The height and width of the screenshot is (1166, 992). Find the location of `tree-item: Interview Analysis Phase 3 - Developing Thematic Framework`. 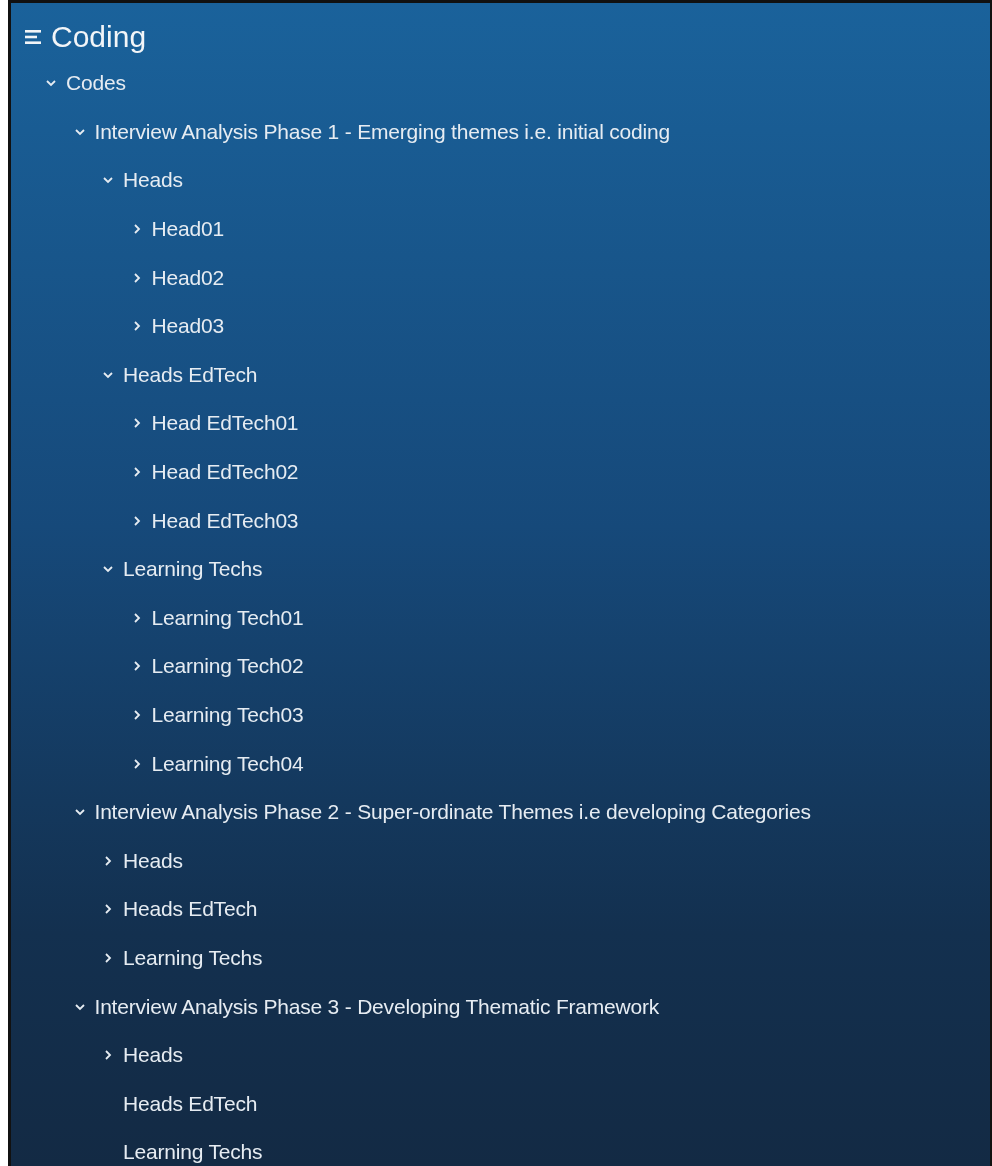

tree-item: Interview Analysis Phase 3 - Developing Thematic Framework is located at coordinates (377, 1006).